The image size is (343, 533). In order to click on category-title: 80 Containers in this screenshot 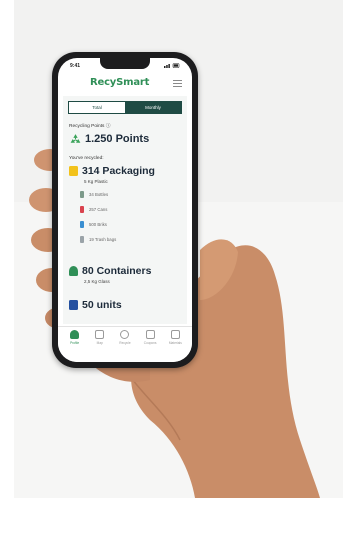, I will do `click(117, 271)`.